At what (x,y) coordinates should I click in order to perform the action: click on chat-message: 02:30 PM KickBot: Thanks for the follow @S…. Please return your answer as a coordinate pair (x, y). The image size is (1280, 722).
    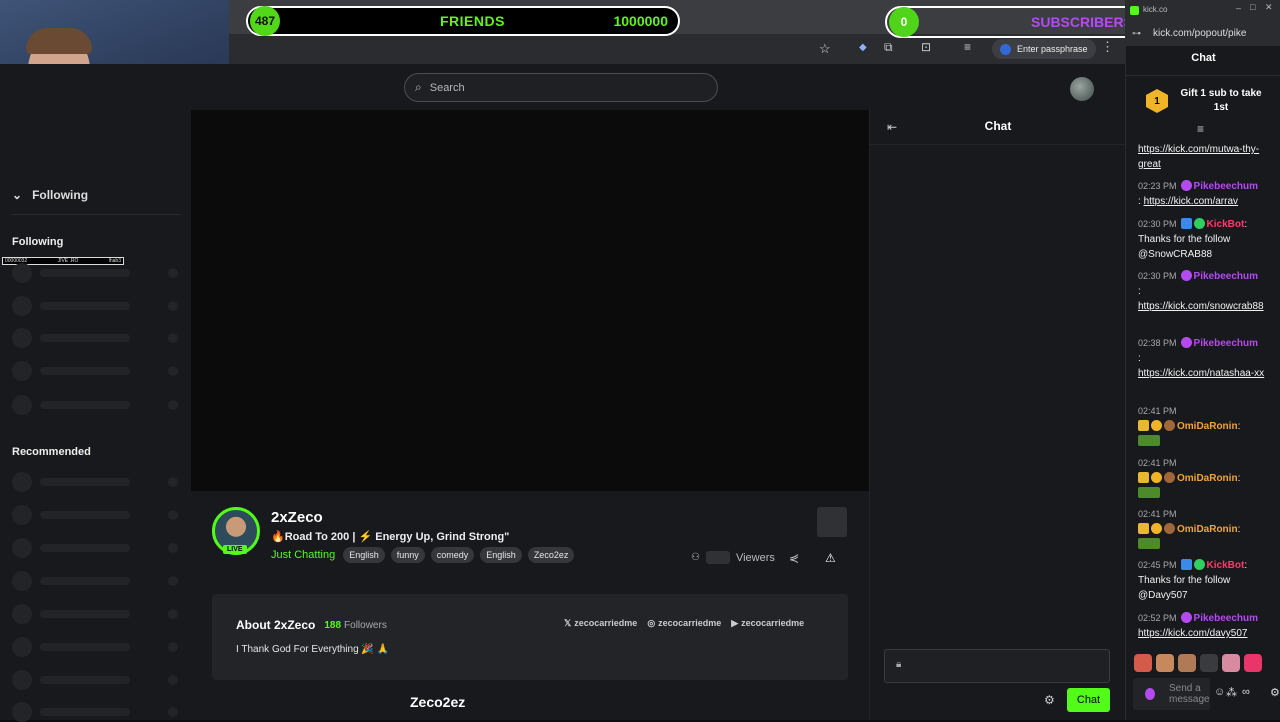
    Looking at the image, I should click on (1193, 239).